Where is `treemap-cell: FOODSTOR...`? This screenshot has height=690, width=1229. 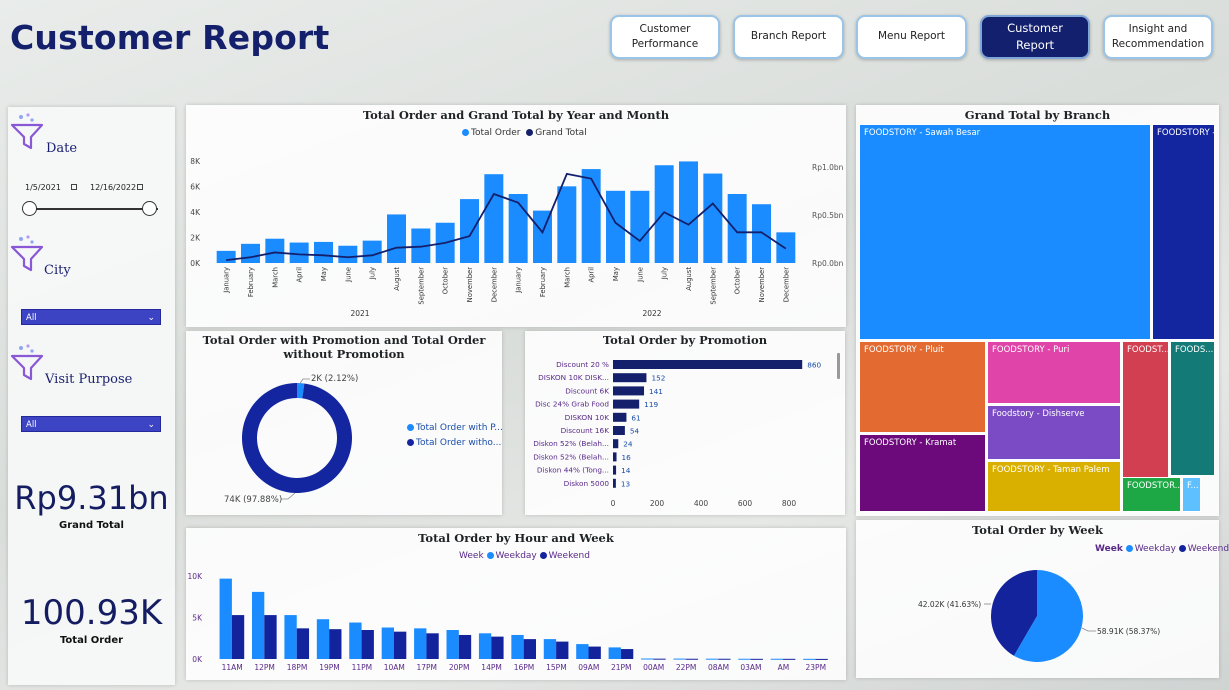
treemap-cell: FOODSTOR... is located at coordinates (1151, 494).